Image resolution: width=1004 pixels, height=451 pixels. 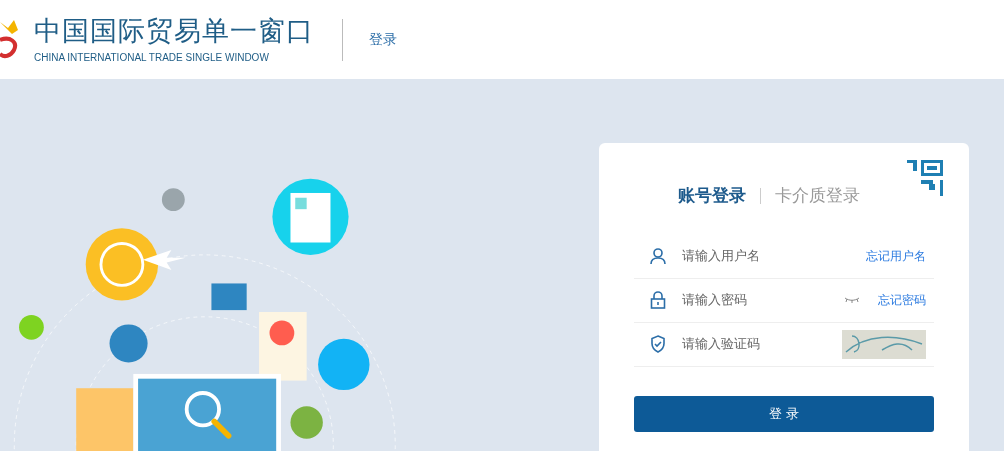 I want to click on input-field: 请输入用户名, so click(x=774, y=256).